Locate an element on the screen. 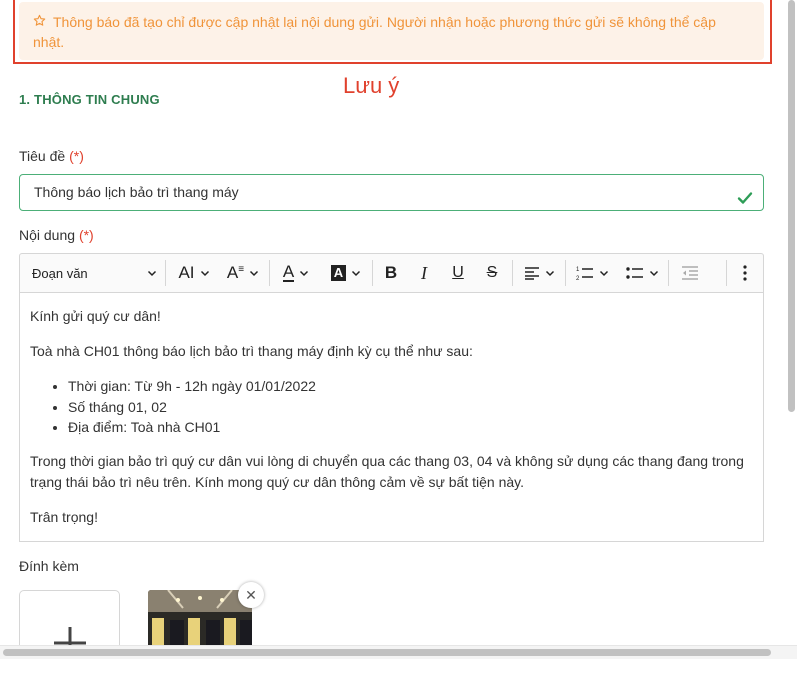  title-field-label: Tiêu đề (*) is located at coordinates (51, 156).